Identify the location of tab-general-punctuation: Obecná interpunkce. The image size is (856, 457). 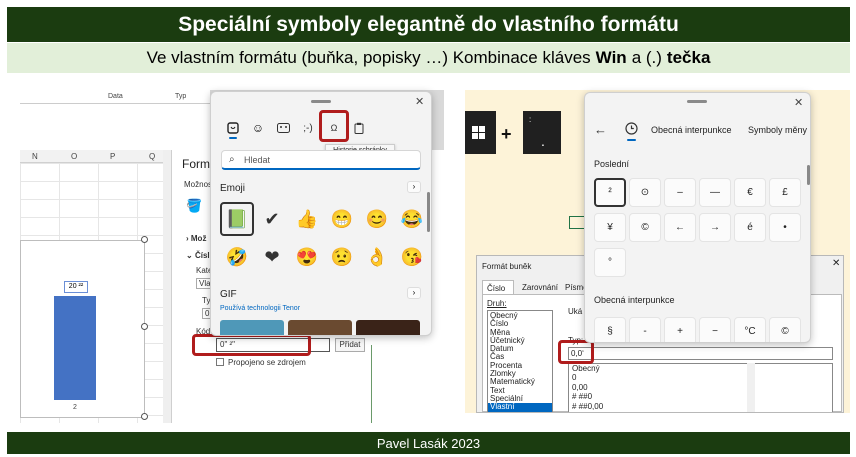
(691, 130).